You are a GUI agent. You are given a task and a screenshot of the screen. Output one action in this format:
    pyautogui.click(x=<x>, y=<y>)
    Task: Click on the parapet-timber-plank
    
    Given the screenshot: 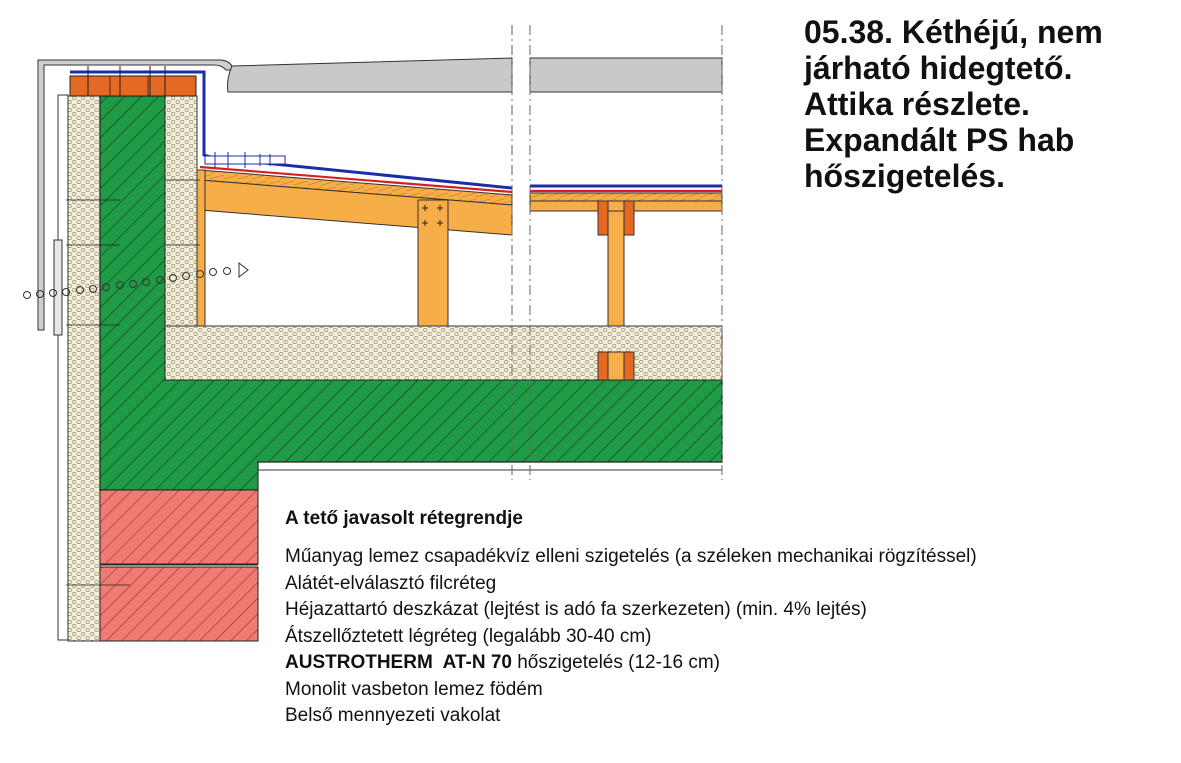 What is the action you would take?
    pyautogui.click(x=133, y=86)
    